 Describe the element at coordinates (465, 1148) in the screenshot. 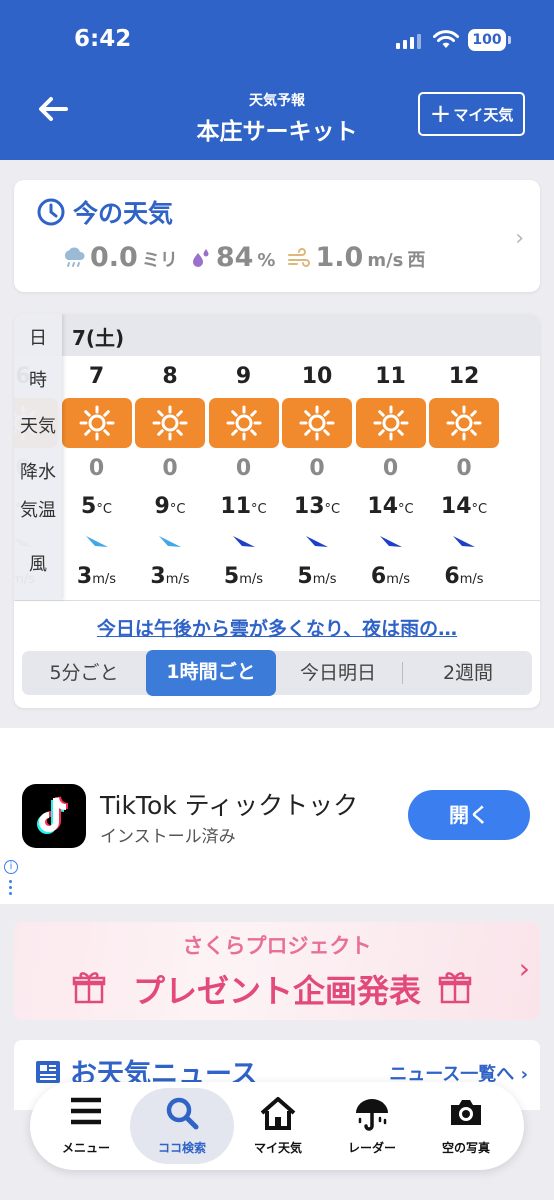

I see `tab-sky-photo-label: 空の写真` at that location.